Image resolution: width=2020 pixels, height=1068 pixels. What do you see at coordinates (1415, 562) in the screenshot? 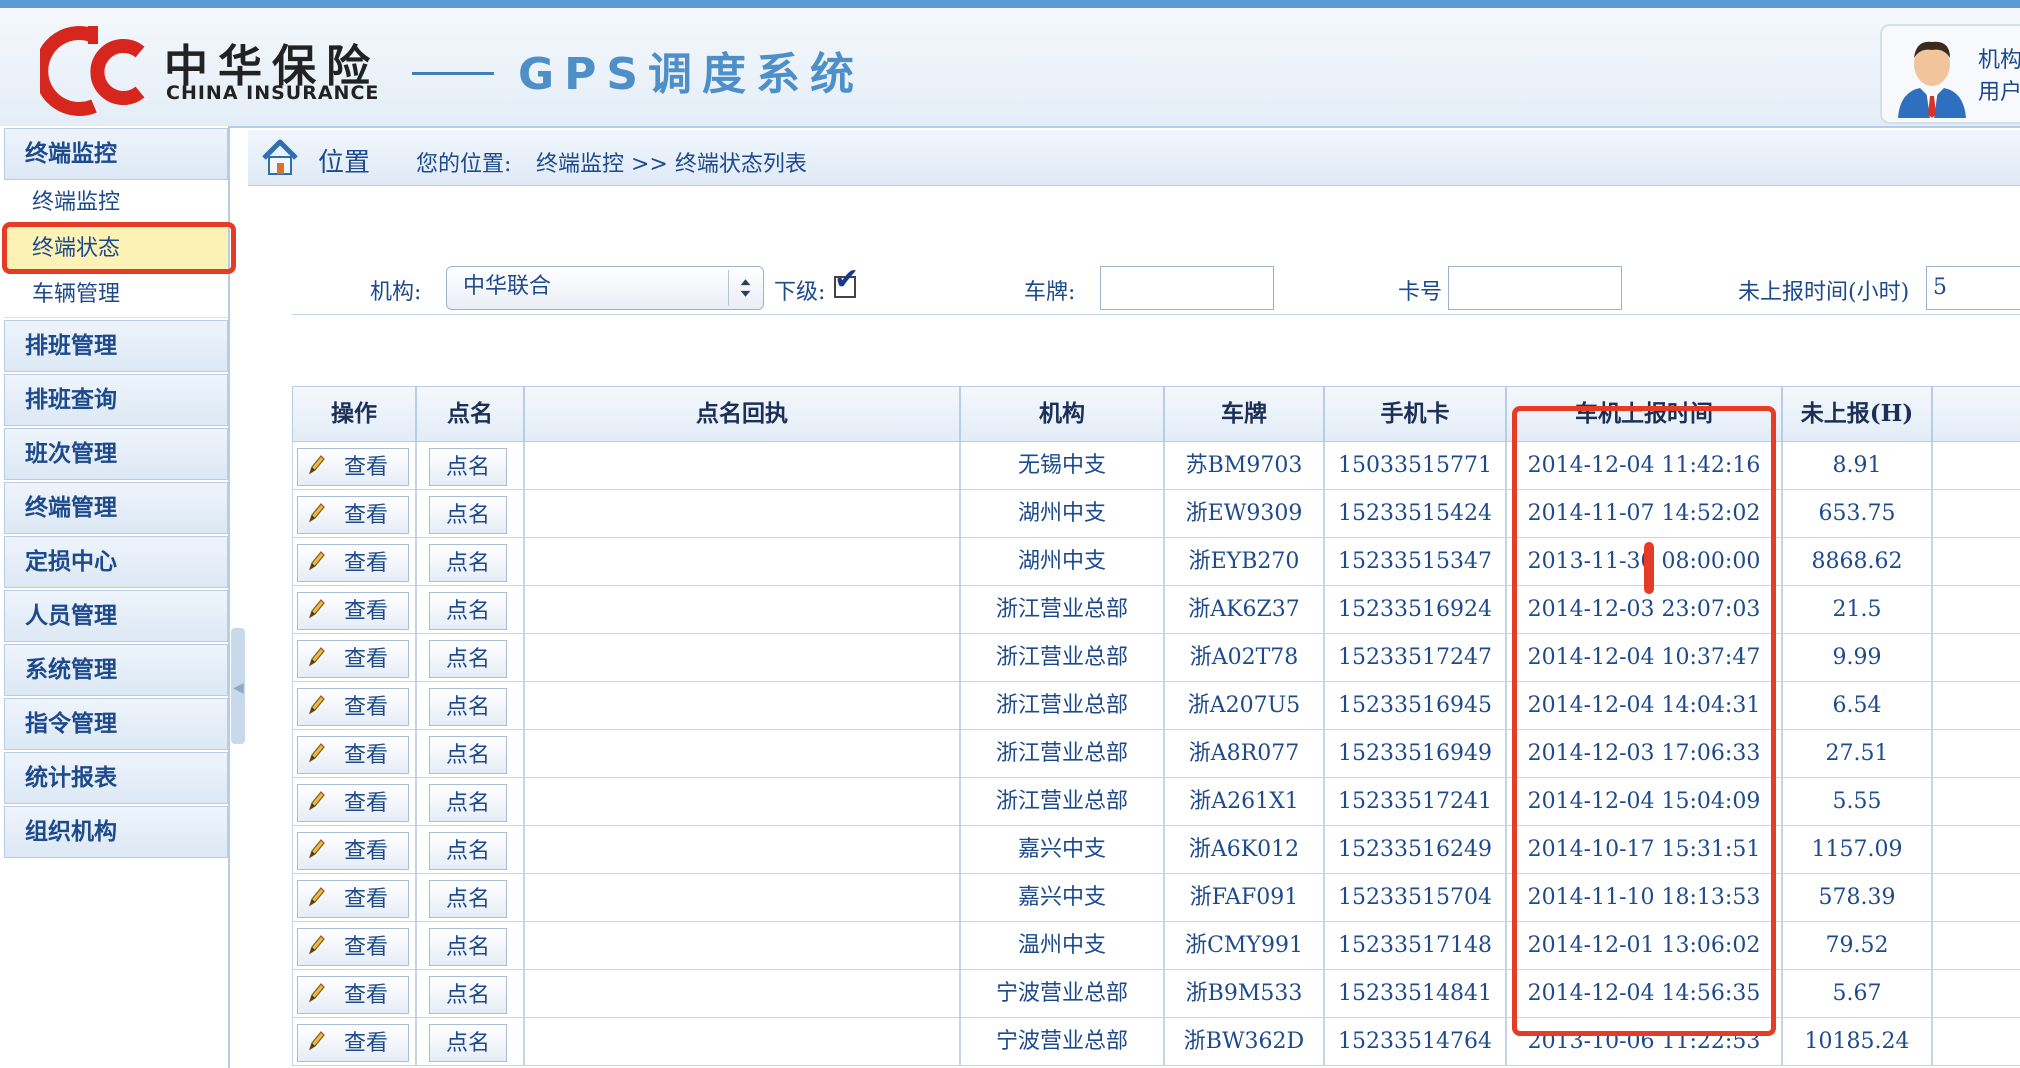
I see `cell-sim: 15233515347` at bounding box center [1415, 562].